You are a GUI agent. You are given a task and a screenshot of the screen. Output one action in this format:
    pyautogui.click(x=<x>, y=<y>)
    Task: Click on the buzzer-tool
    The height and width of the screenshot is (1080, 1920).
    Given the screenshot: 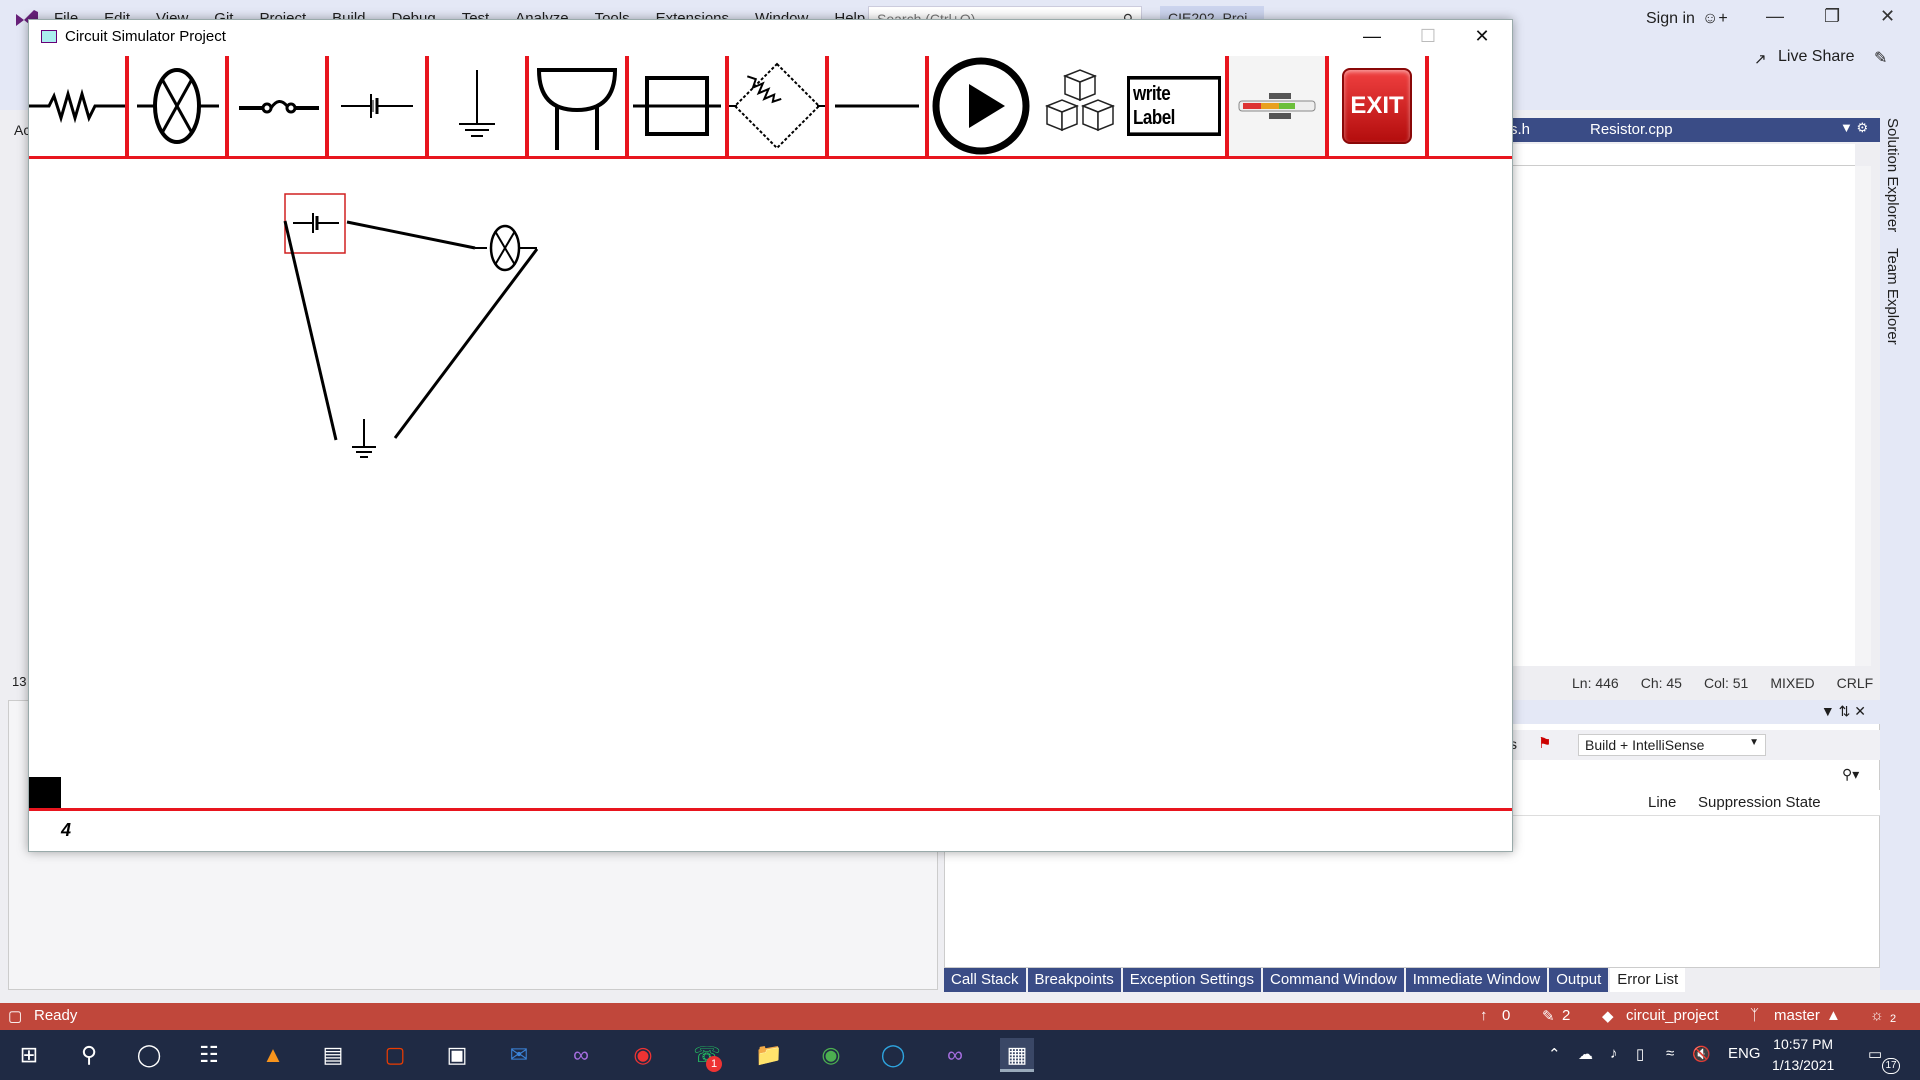 What is the action you would take?
    pyautogui.click(x=577, y=106)
    